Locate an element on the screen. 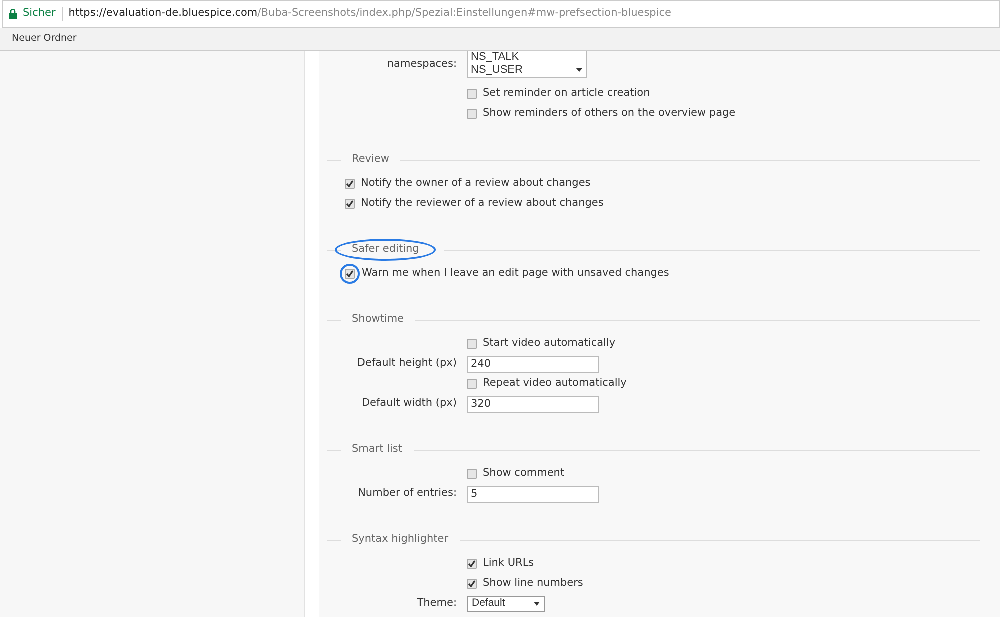  text-input: 5 is located at coordinates (533, 494).